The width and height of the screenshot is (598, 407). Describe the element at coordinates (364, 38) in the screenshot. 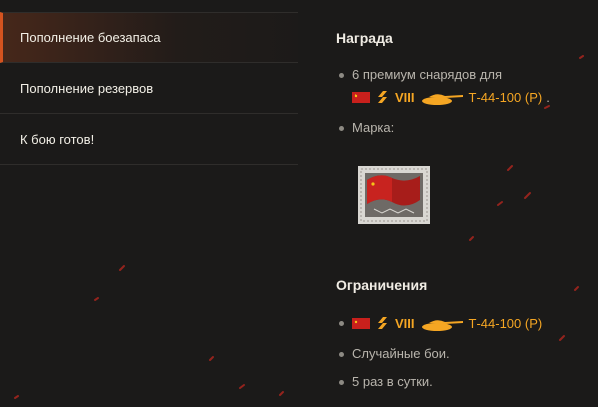

I see `reward-heading: Награда` at that location.